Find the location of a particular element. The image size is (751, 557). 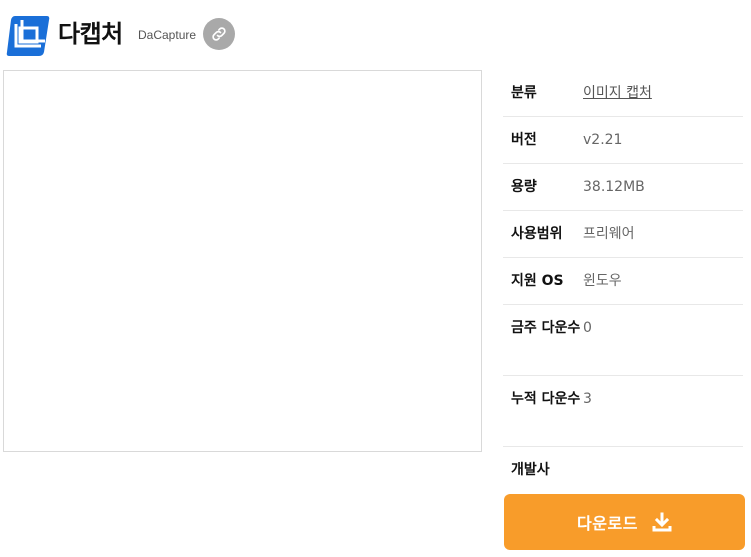

download-button: 다운로드 is located at coordinates (624, 522).